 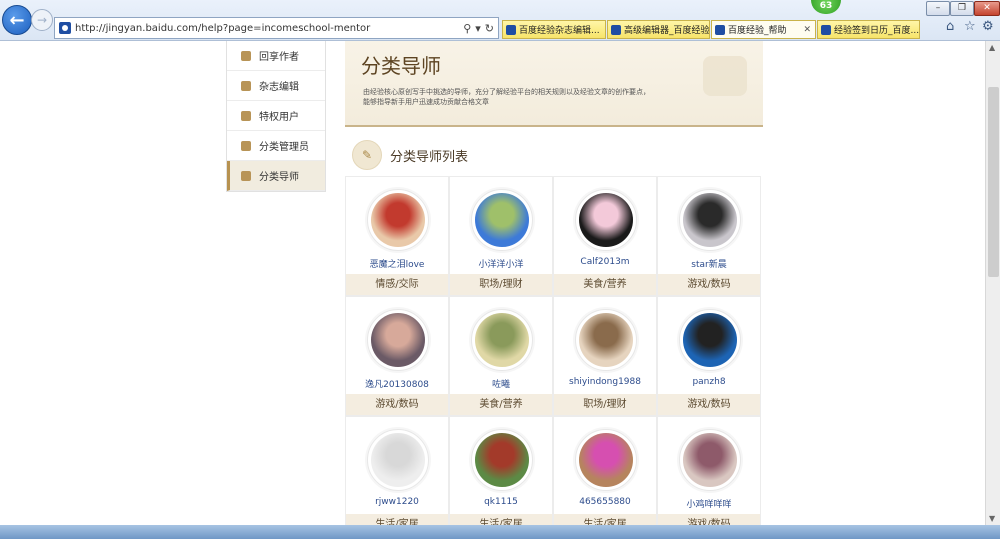 I want to click on page-title: 分类导师, so click(x=401, y=66).